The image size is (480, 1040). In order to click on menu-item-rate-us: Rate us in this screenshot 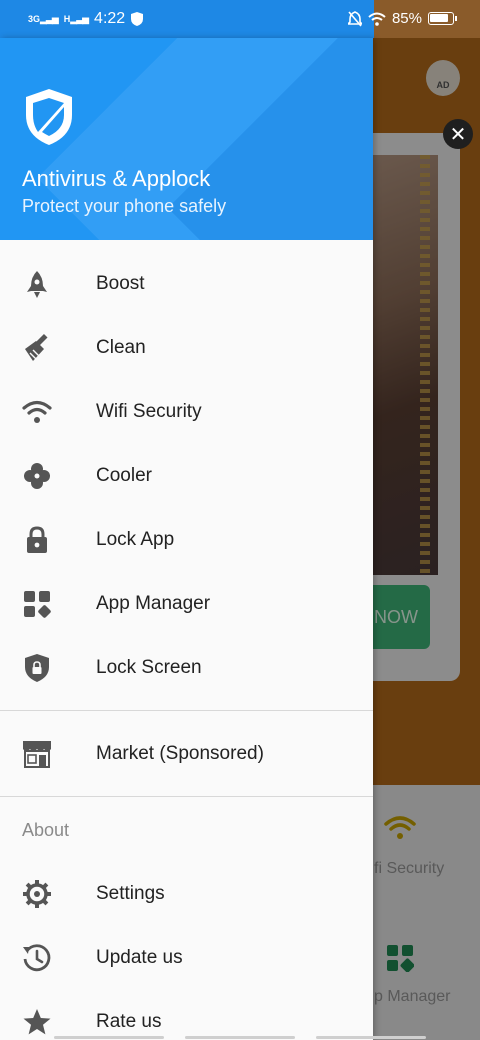, I will do `click(186, 1015)`.